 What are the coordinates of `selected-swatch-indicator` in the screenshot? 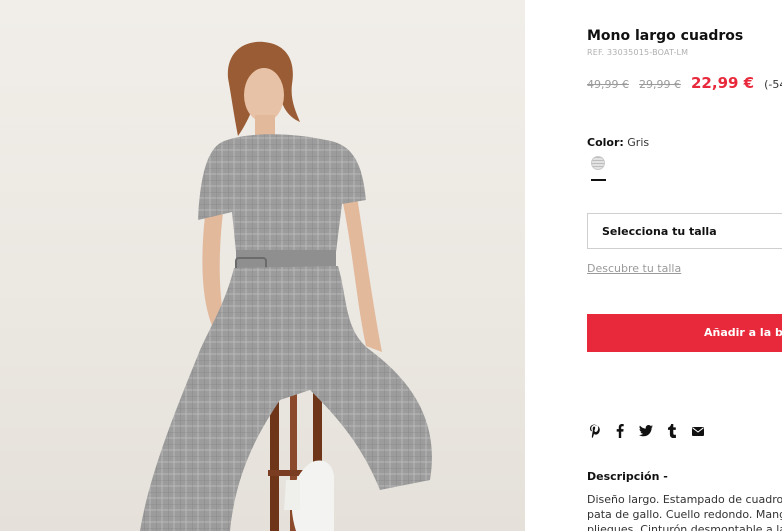 It's located at (598, 180).